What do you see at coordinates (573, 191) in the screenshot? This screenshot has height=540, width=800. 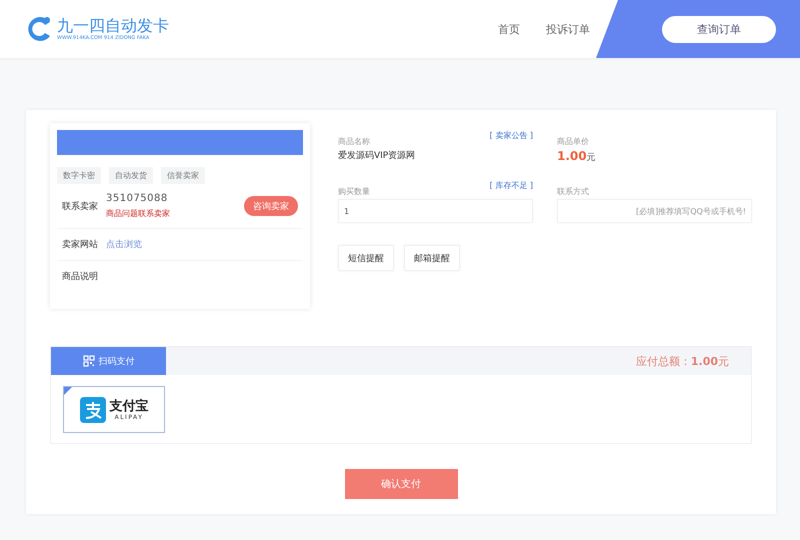 I see `contact-method-label: 联系方式` at bounding box center [573, 191].